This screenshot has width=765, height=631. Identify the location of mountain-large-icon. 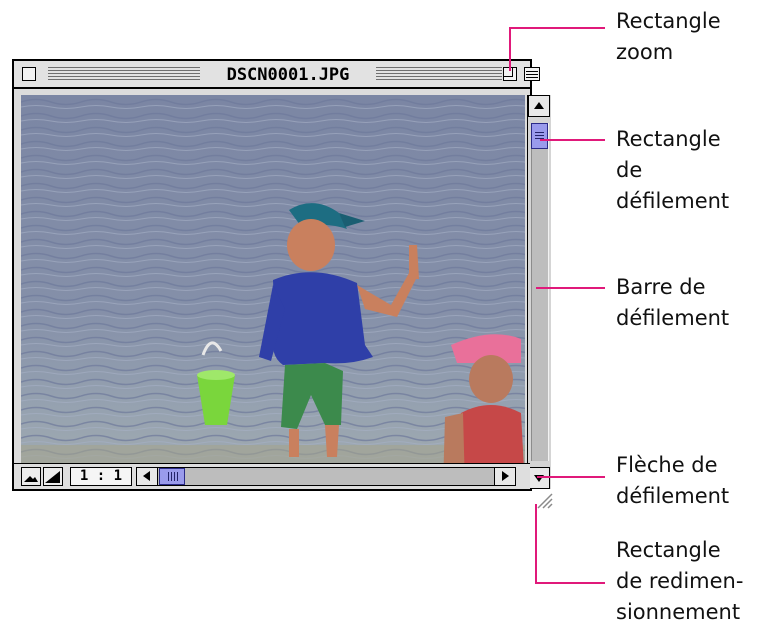
(53, 476).